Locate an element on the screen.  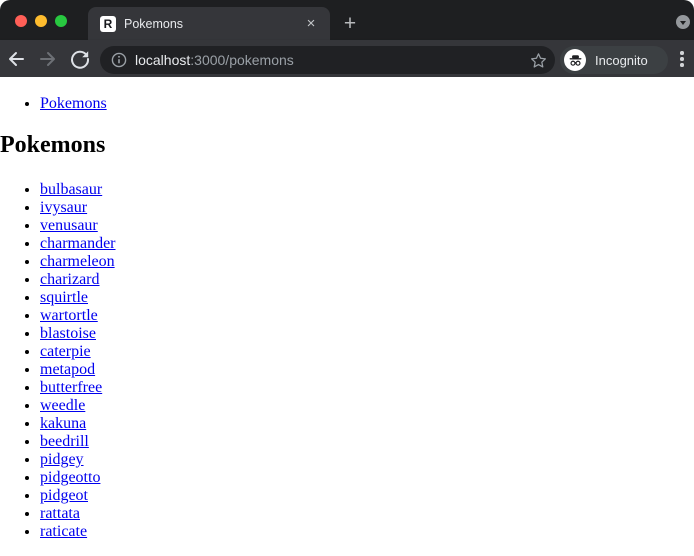
remix-favicon-icon: R is located at coordinates (108, 23).